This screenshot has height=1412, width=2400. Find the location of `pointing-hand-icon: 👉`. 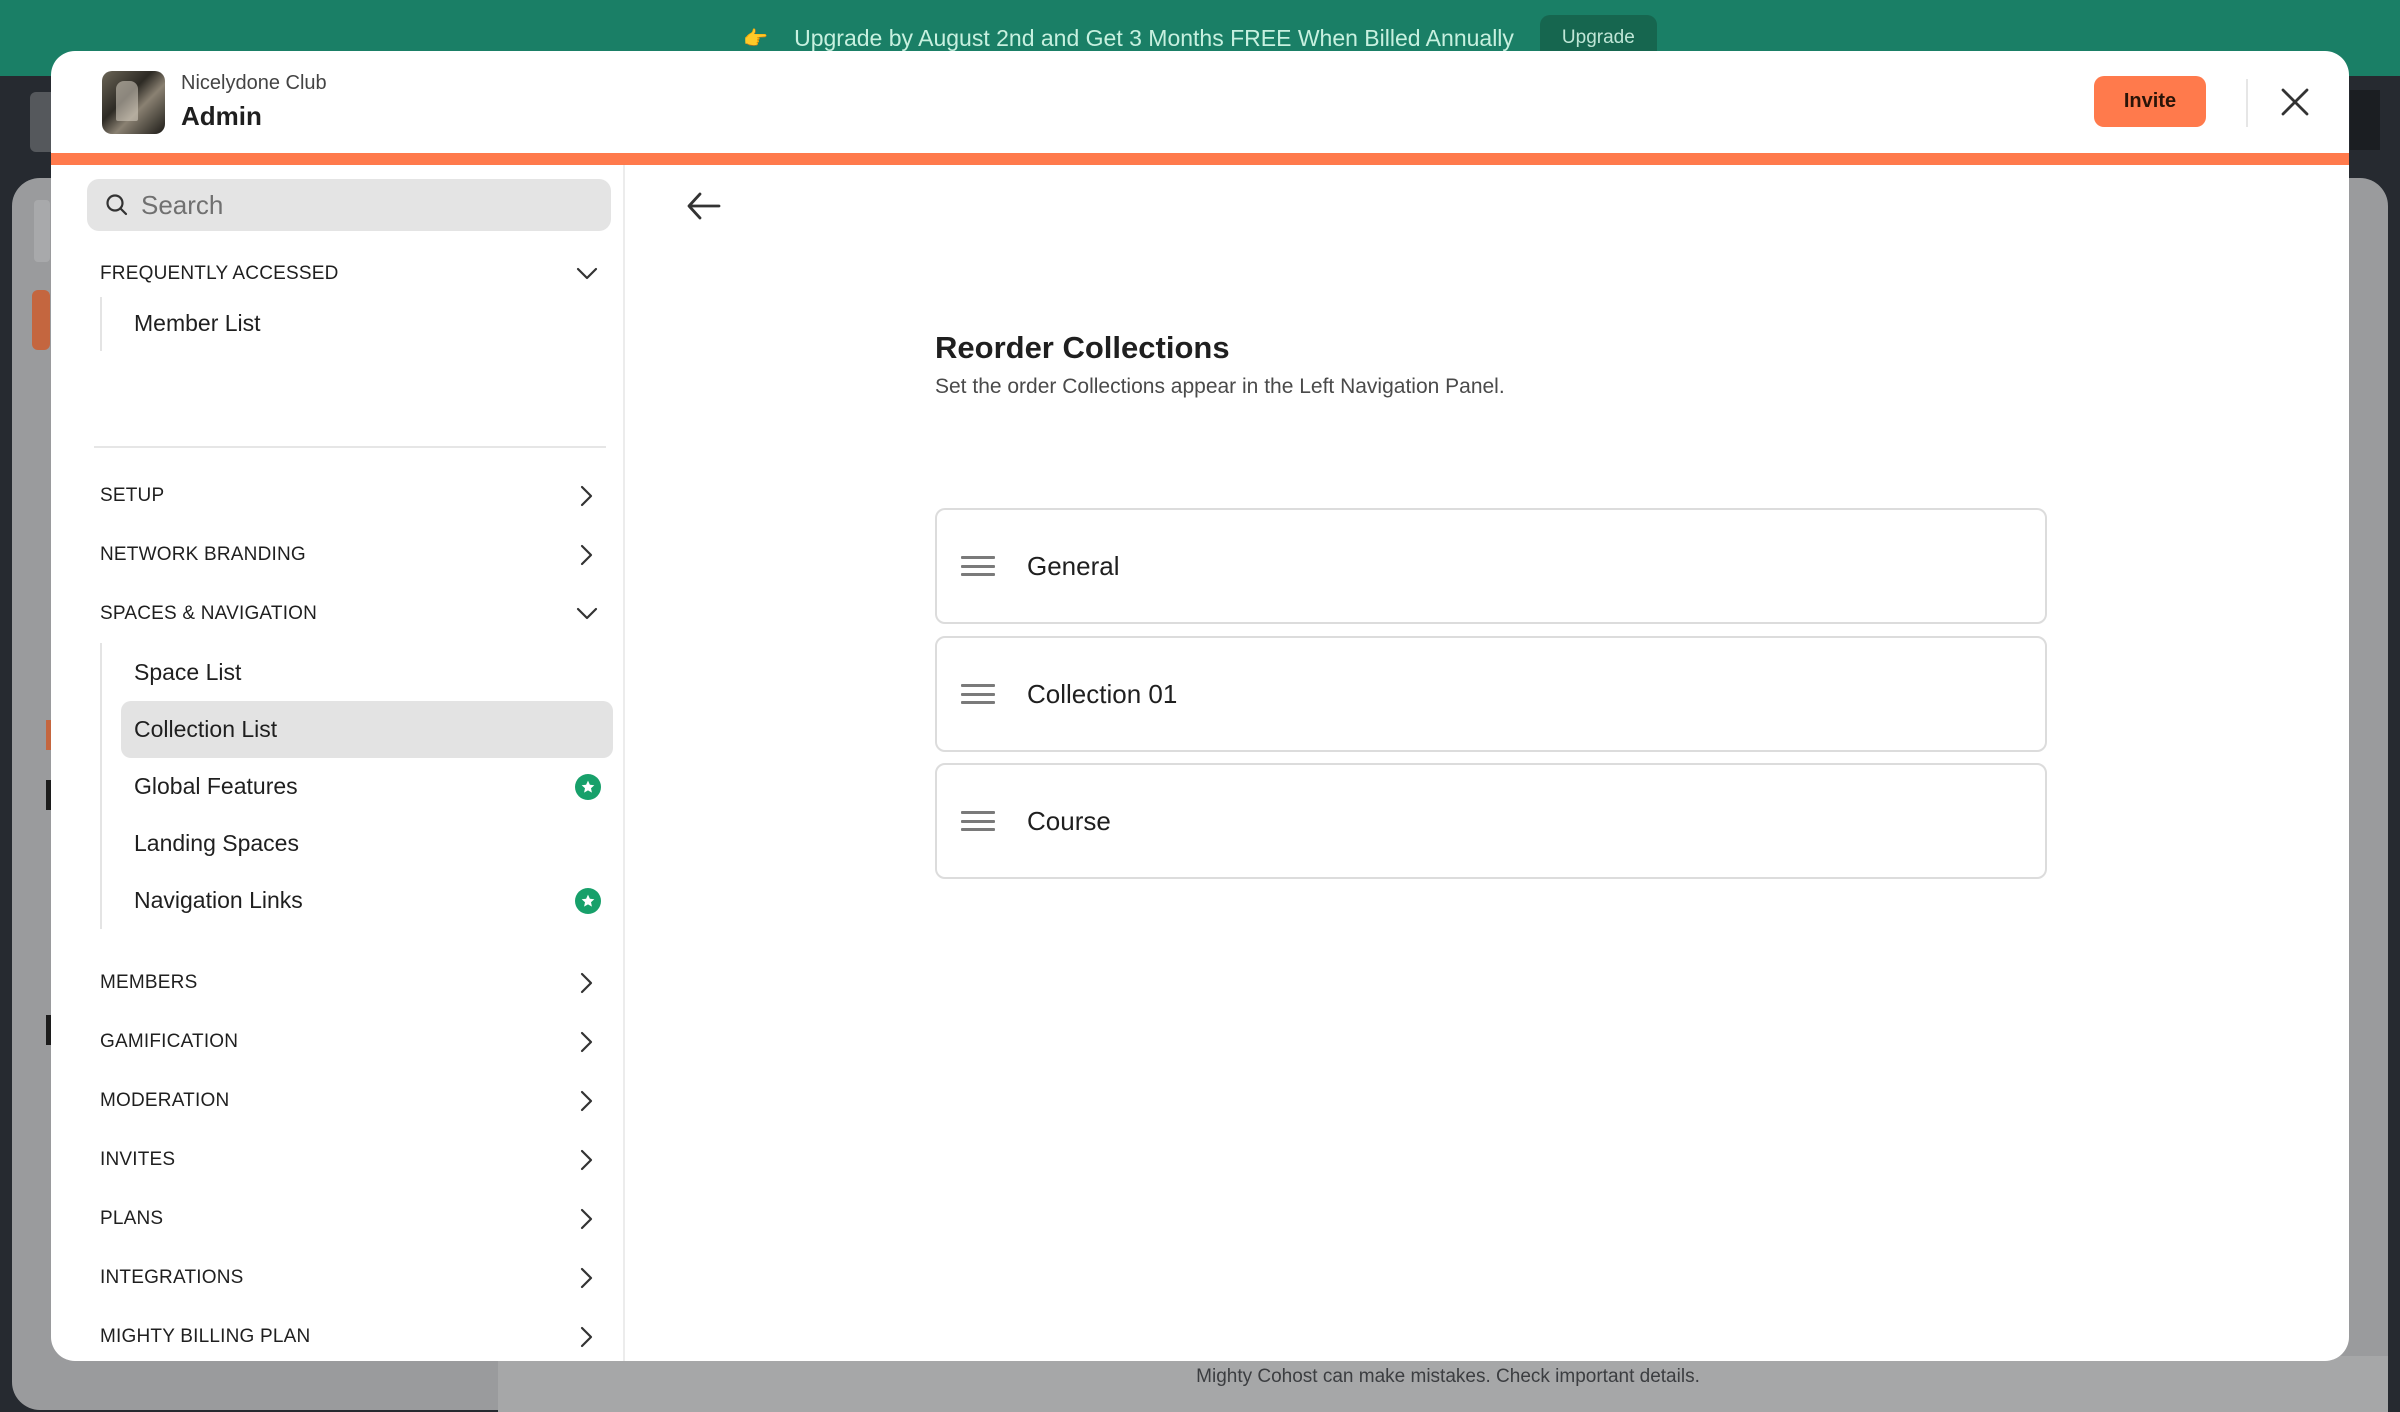

pointing-hand-icon: 👉 is located at coordinates (756, 38).